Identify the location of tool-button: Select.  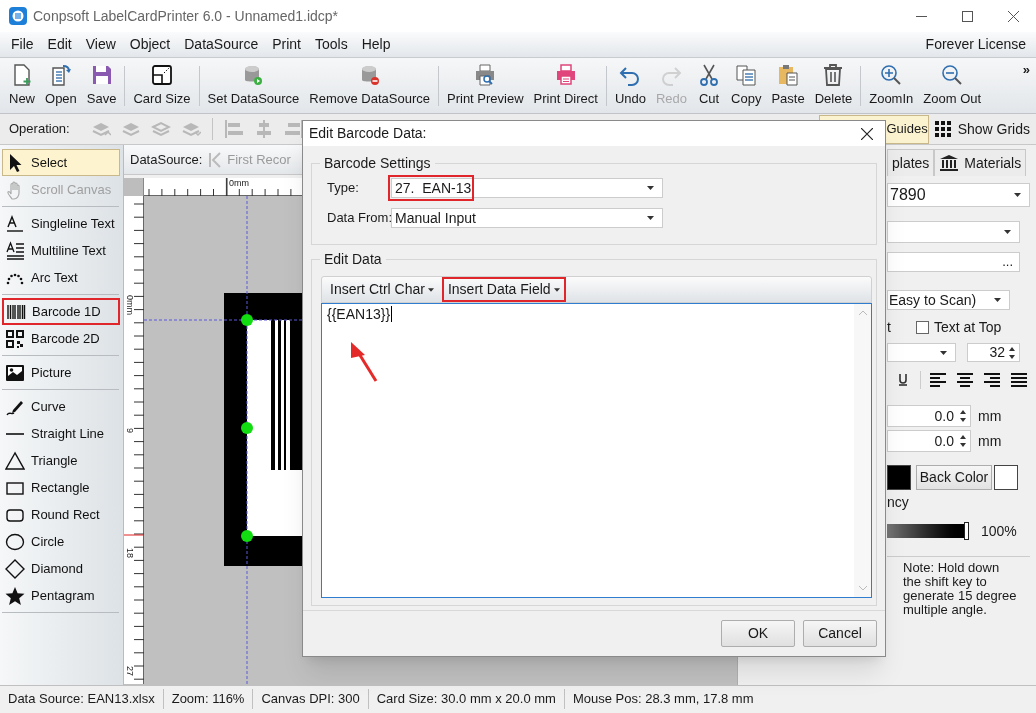
(61, 162).